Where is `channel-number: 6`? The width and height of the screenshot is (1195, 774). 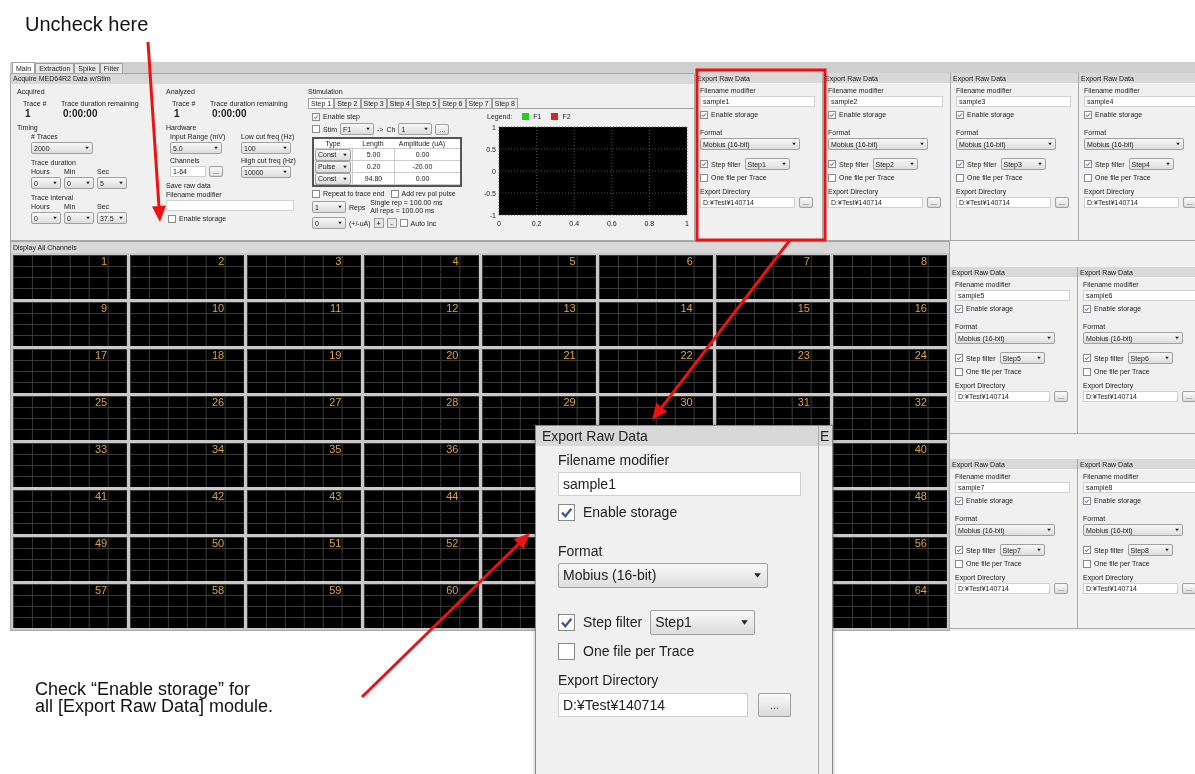 channel-number: 6 is located at coordinates (689, 262).